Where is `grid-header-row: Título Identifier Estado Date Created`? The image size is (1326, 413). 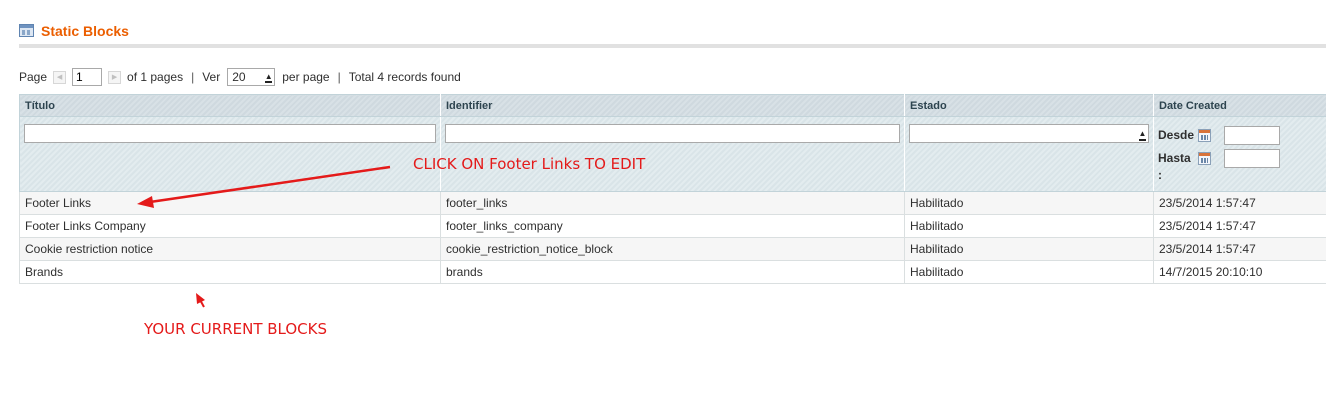 grid-header-row: Título Identifier Estado Date Created is located at coordinates (672, 105).